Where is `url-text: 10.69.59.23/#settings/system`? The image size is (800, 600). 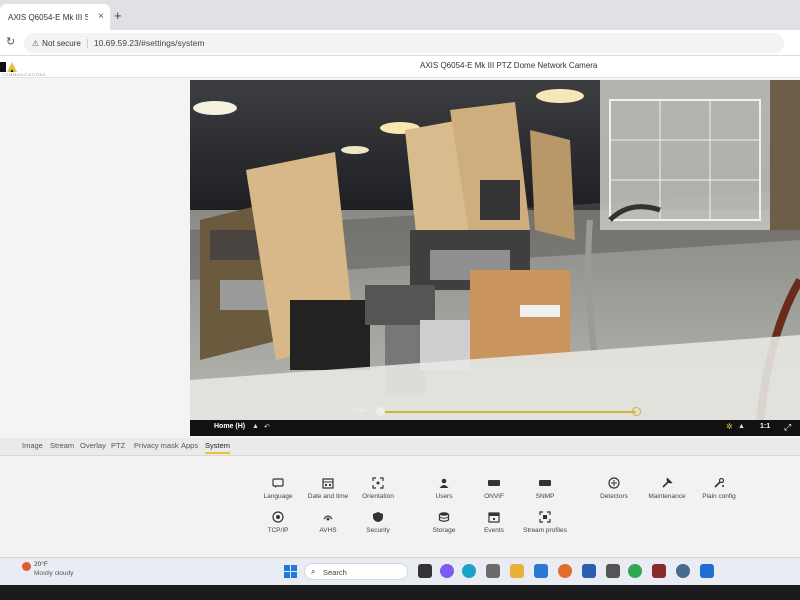
url-text: 10.69.59.23/#settings/system is located at coordinates (149, 43).